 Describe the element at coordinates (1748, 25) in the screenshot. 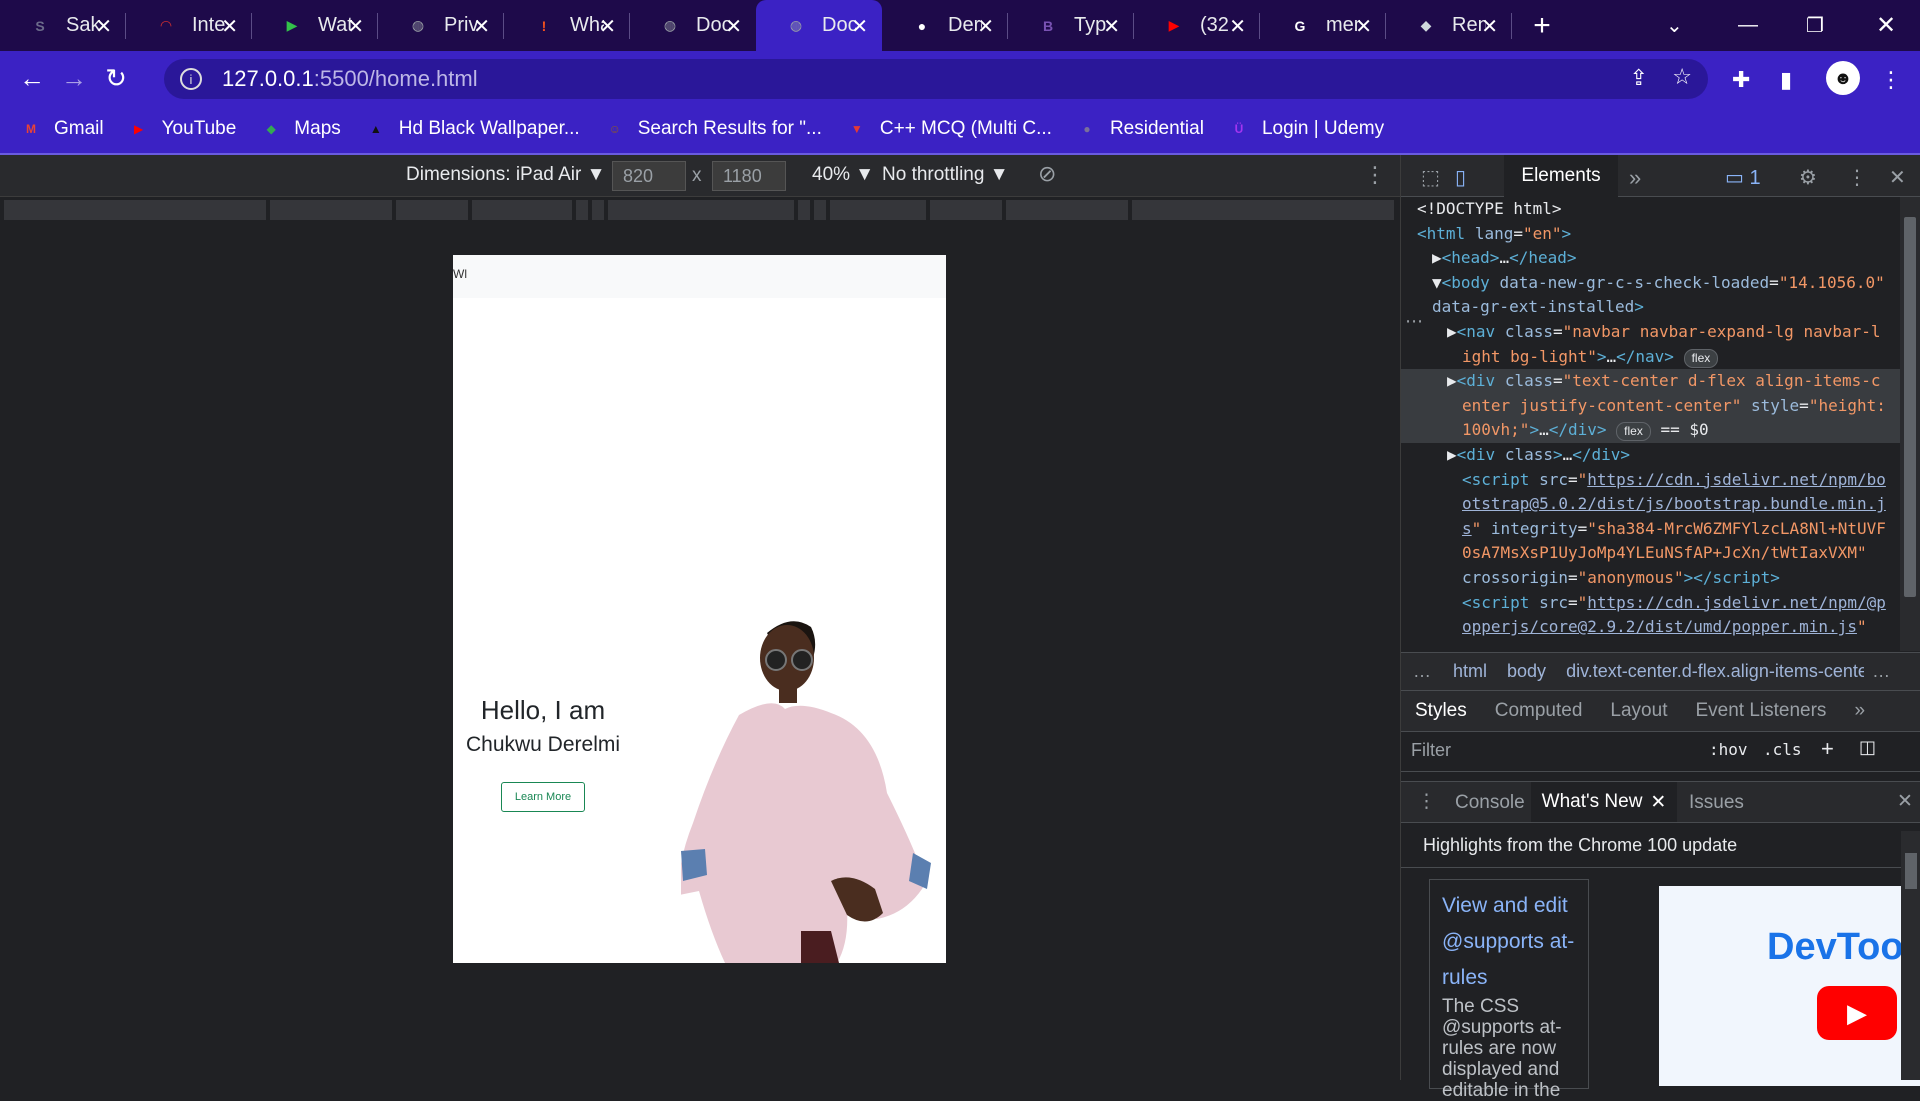

I see `minimize-icon: —` at that location.